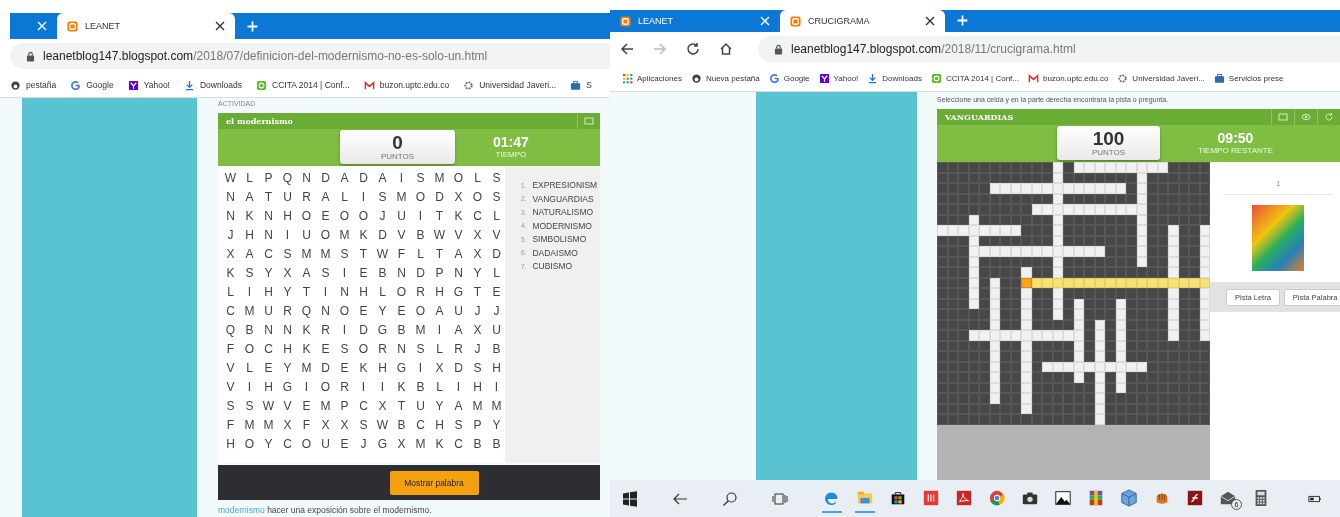 This screenshot has width=1340, height=517. I want to click on letter-cell: Y, so click(382, 310).